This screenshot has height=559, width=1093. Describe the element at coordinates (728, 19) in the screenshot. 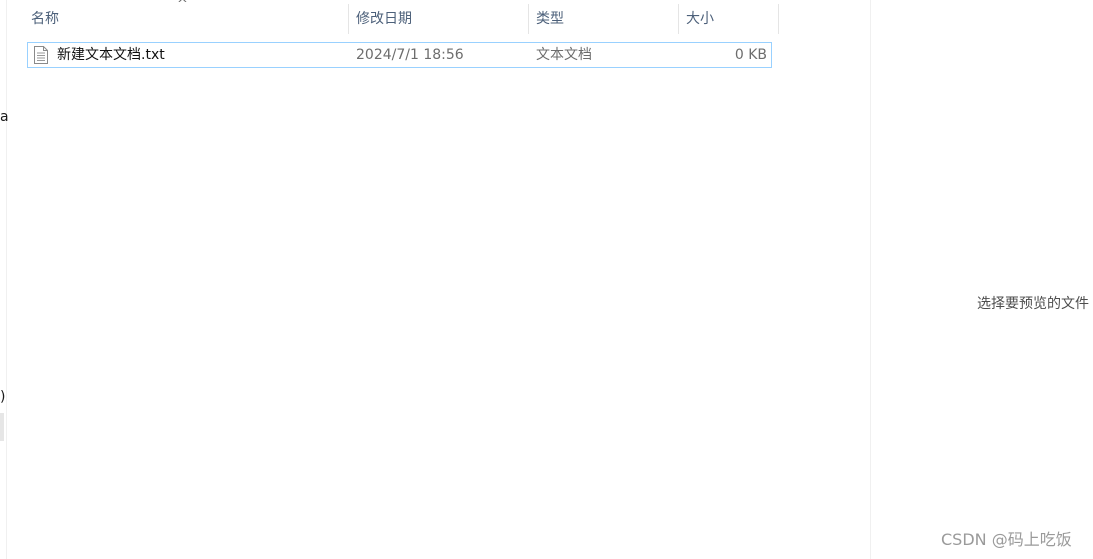

I see `column-header-size: 大小` at that location.